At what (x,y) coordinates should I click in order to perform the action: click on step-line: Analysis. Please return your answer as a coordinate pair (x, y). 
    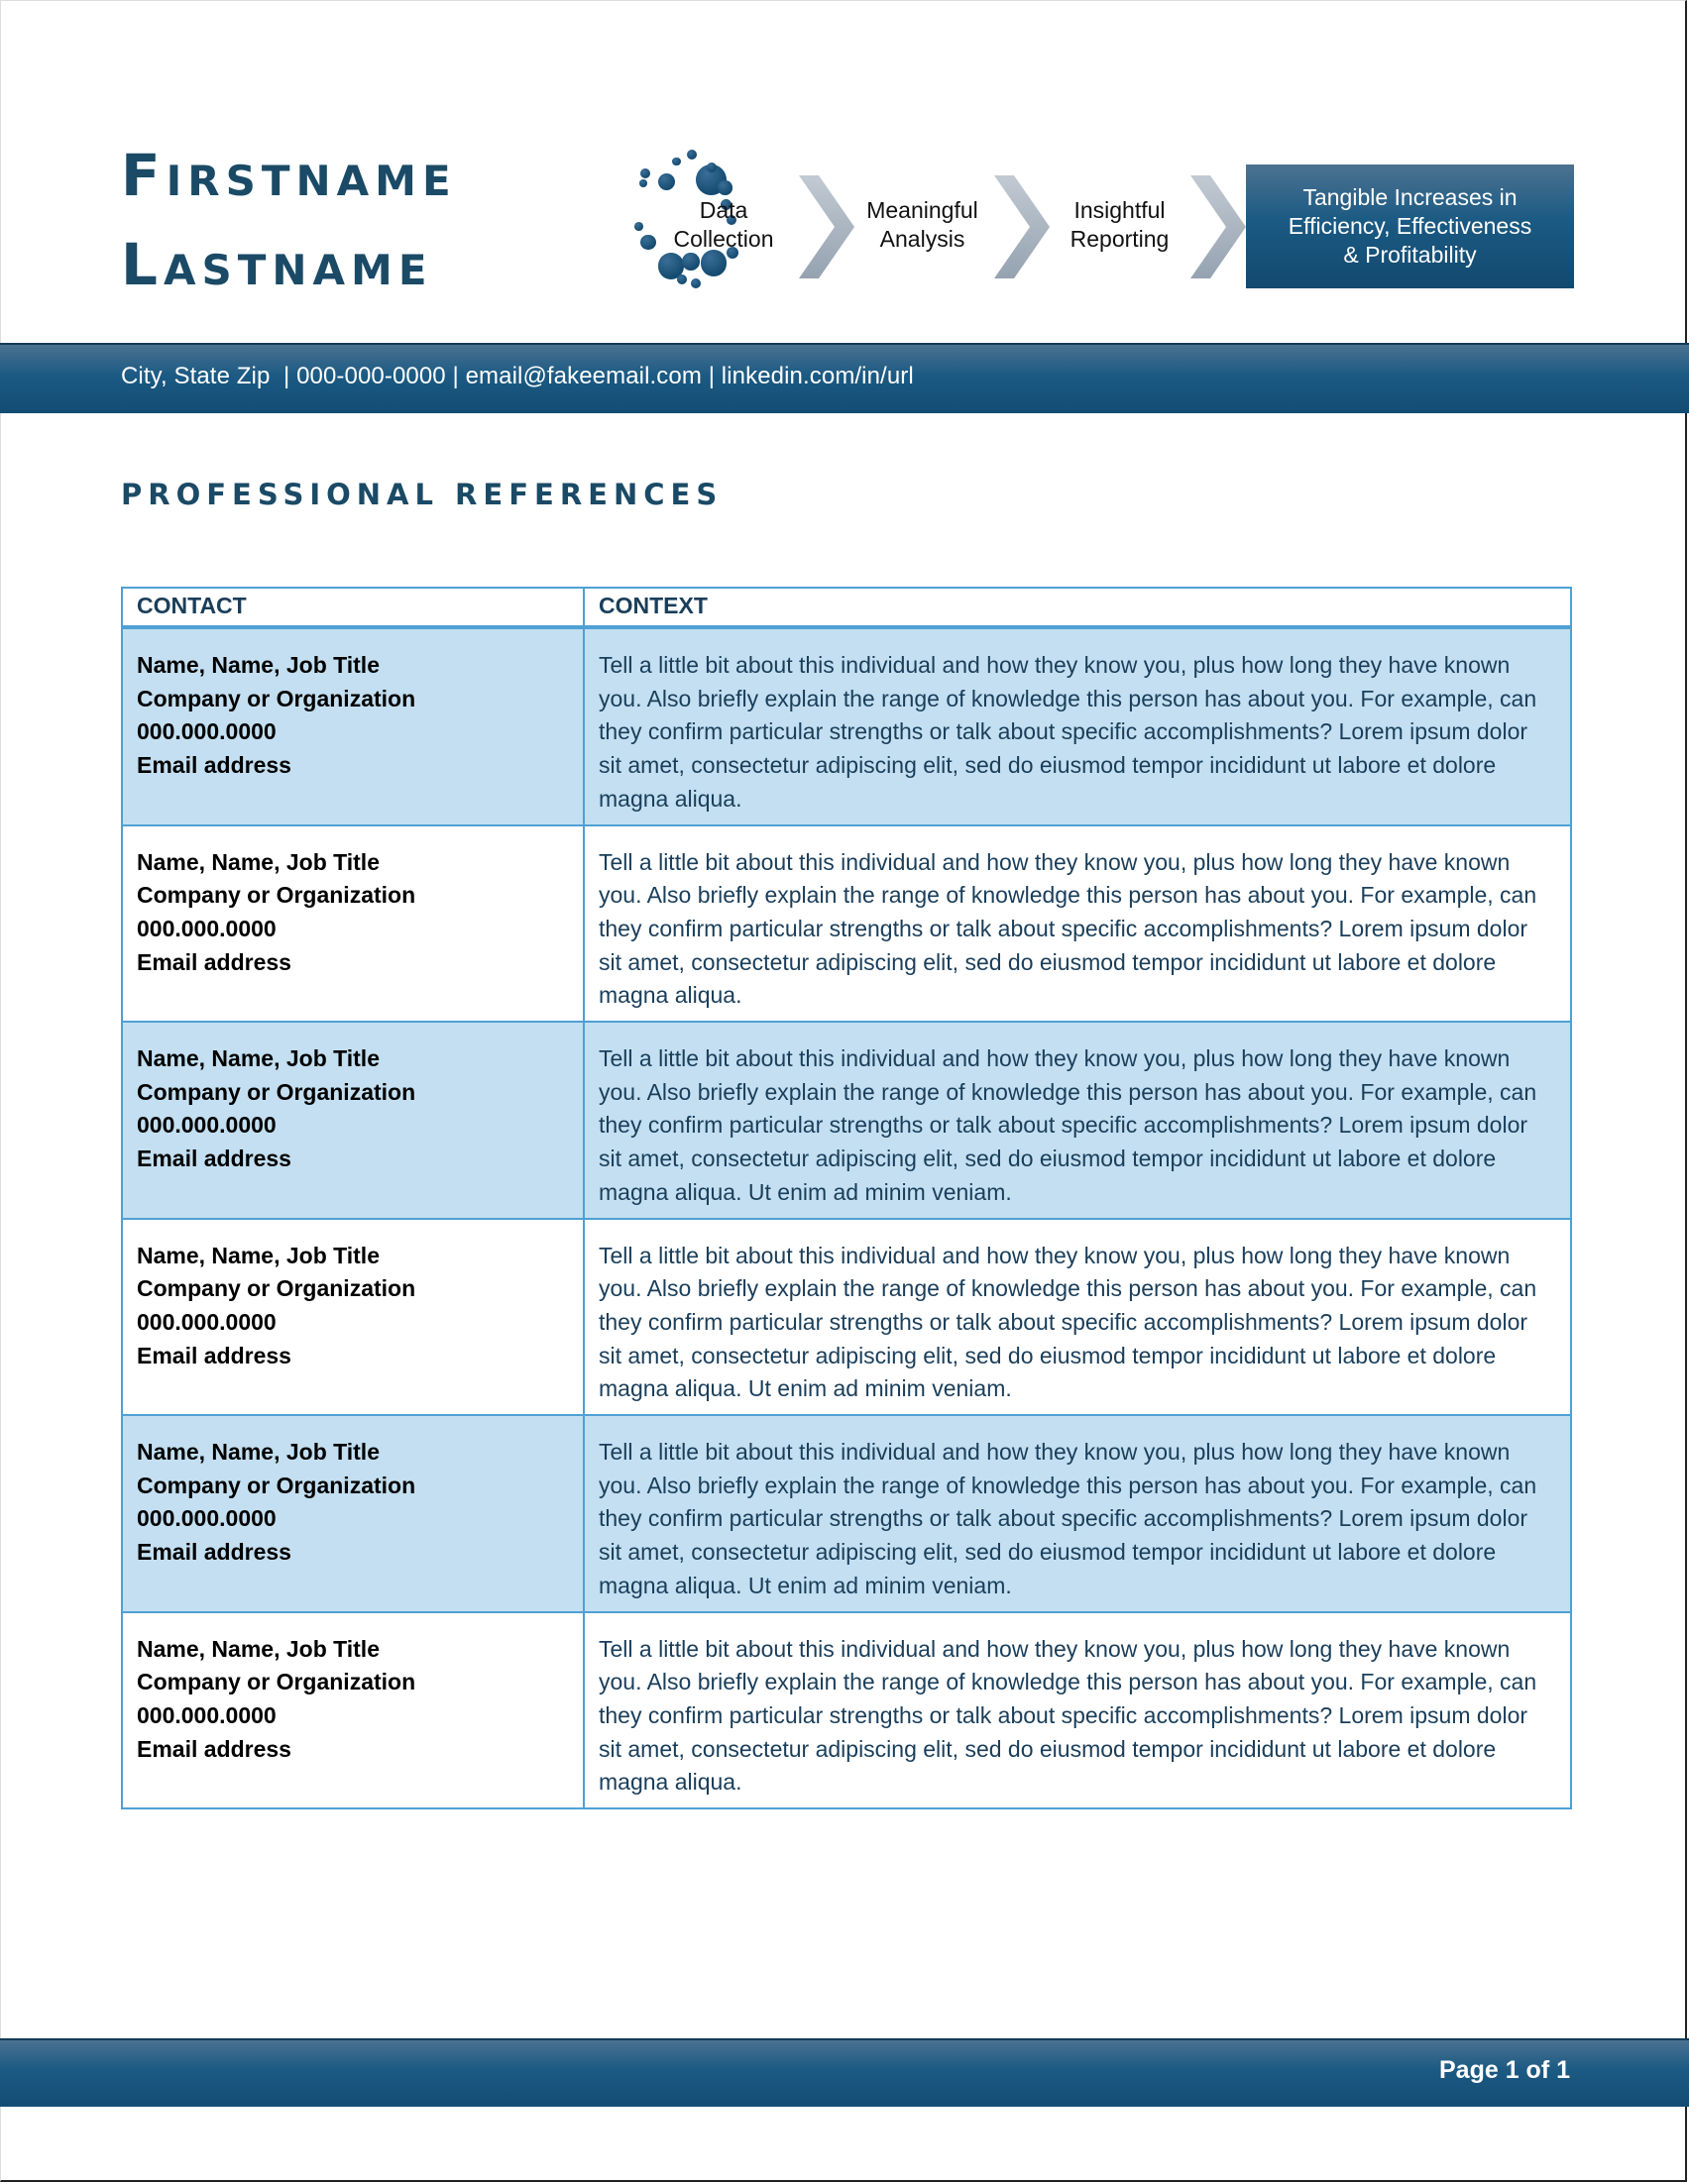
    Looking at the image, I should click on (922, 239).